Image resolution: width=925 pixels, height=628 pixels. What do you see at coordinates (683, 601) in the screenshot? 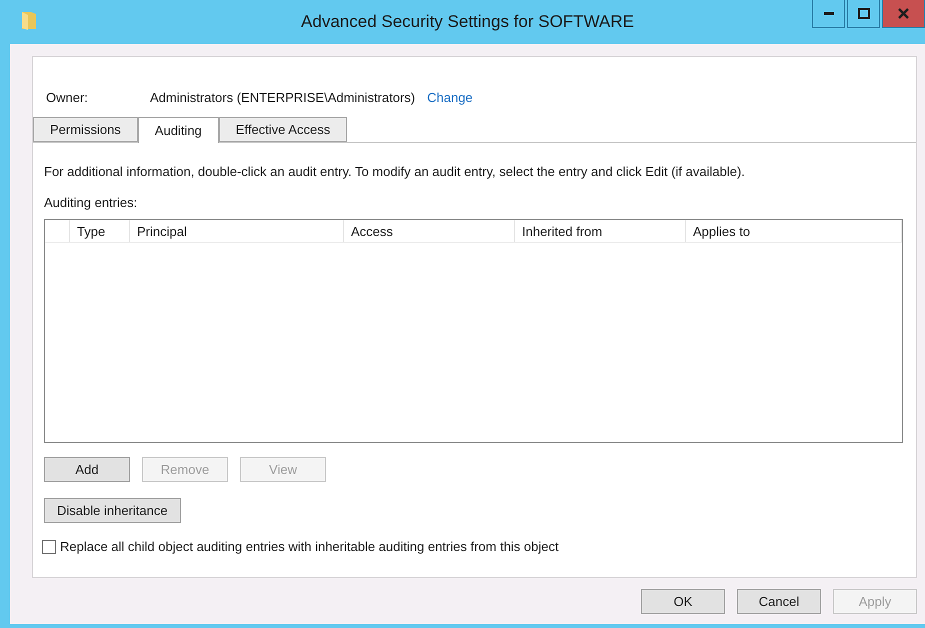
I see `dialog-button: OK` at bounding box center [683, 601].